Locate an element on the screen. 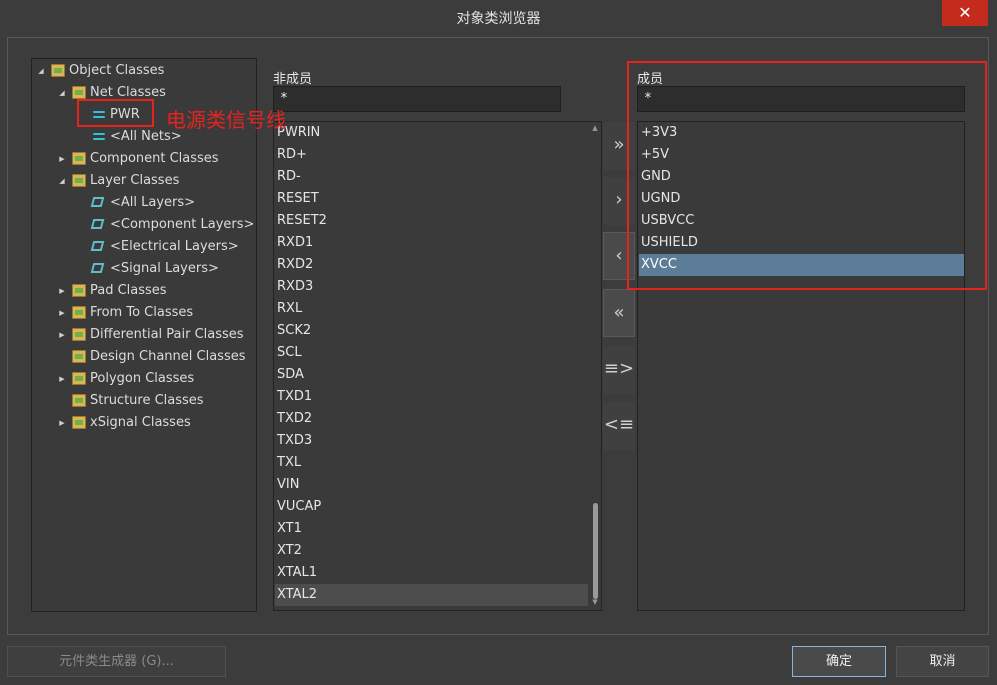 This screenshot has width=997, height=685. remove-filtered-button: <≡ is located at coordinates (619, 426).